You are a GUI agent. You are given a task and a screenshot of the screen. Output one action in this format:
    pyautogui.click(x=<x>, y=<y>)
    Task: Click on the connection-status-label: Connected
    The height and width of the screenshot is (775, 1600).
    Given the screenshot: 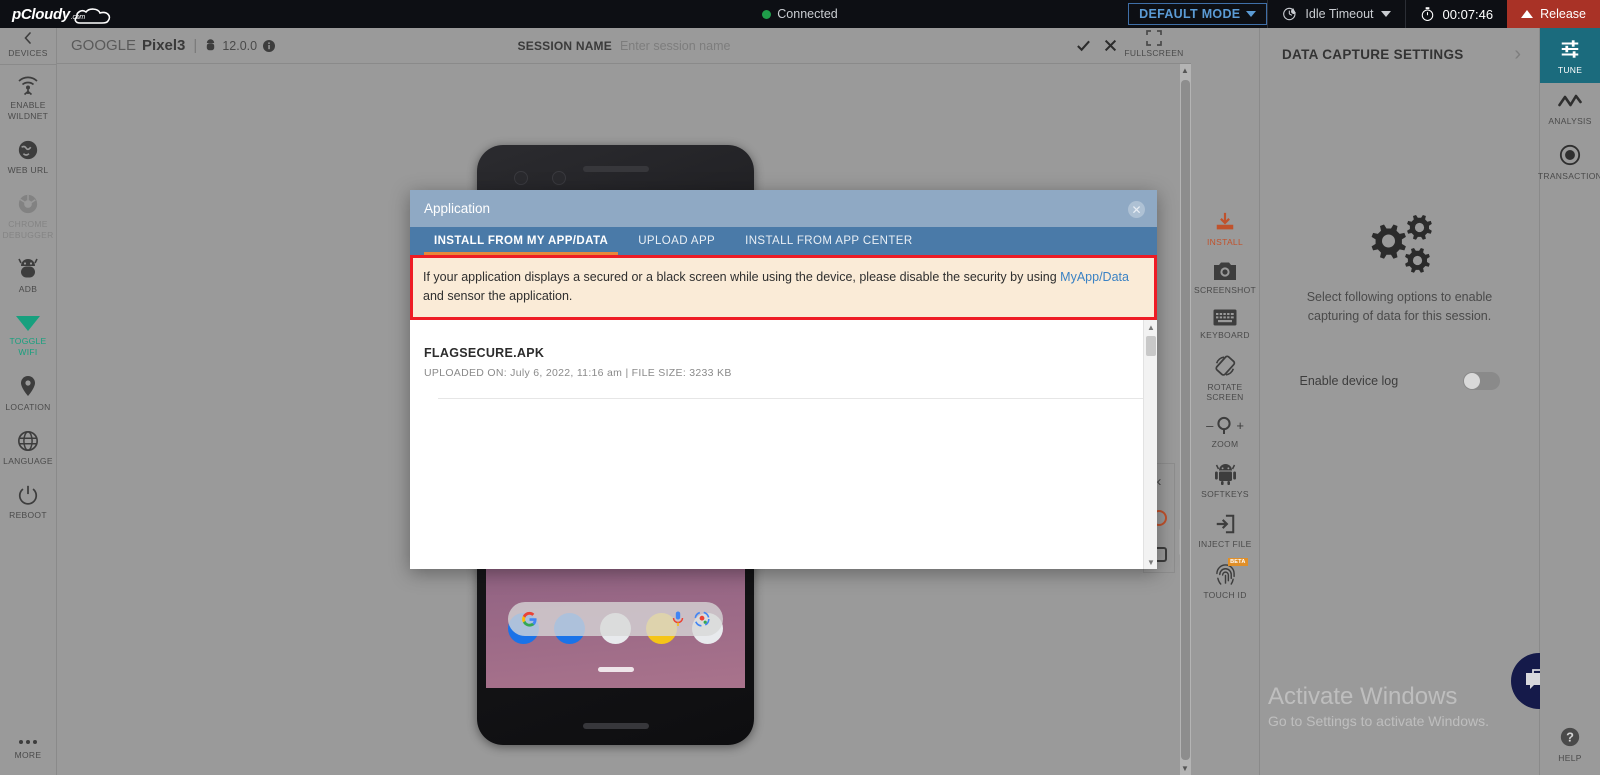 What is the action you would take?
    pyautogui.click(x=807, y=14)
    